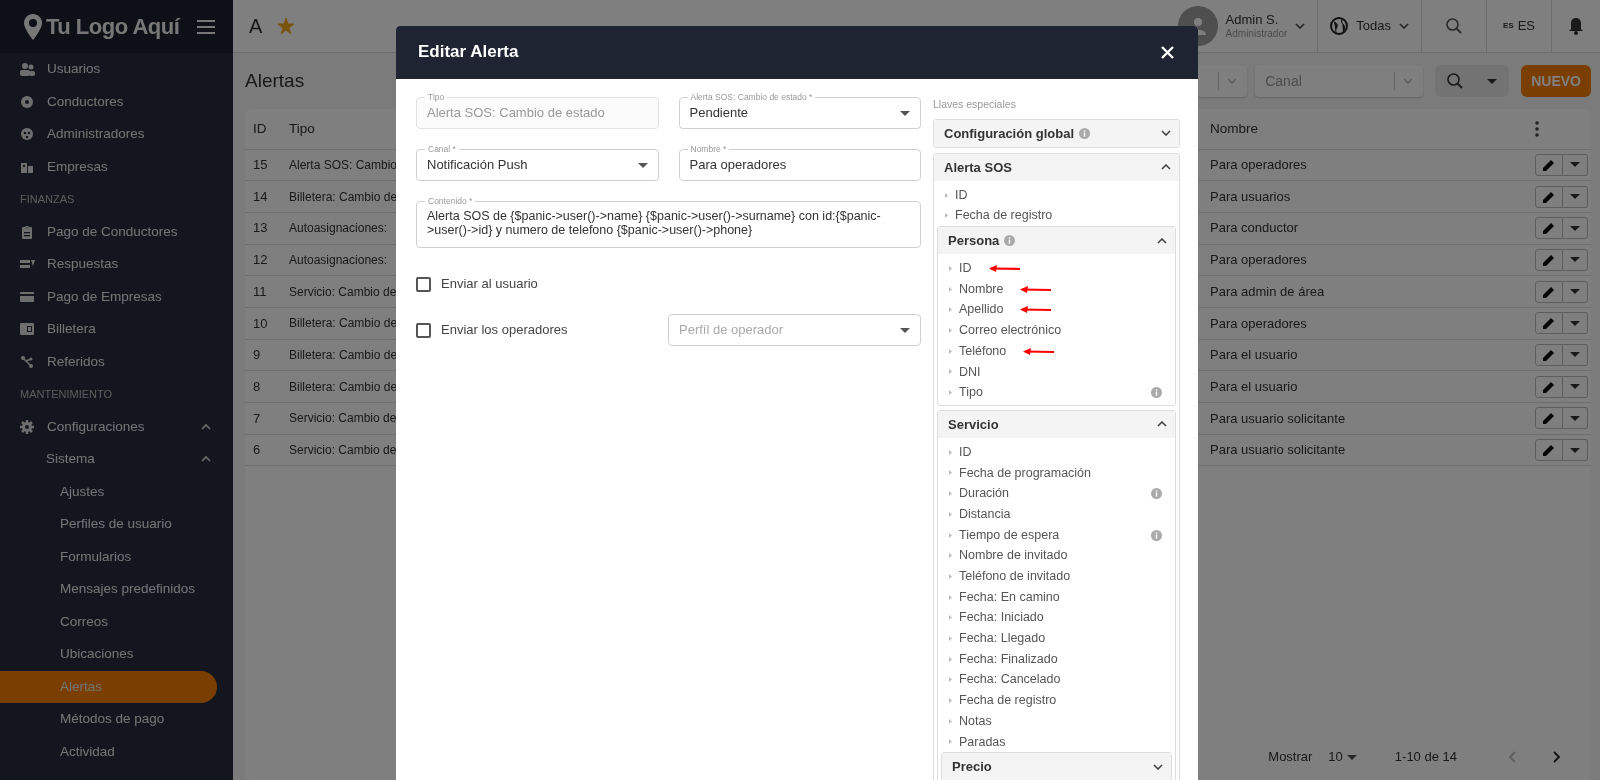 This screenshot has width=1600, height=780. Describe the element at coordinates (116, 426) in the screenshot. I see `nav-item: Configuraciones` at that location.